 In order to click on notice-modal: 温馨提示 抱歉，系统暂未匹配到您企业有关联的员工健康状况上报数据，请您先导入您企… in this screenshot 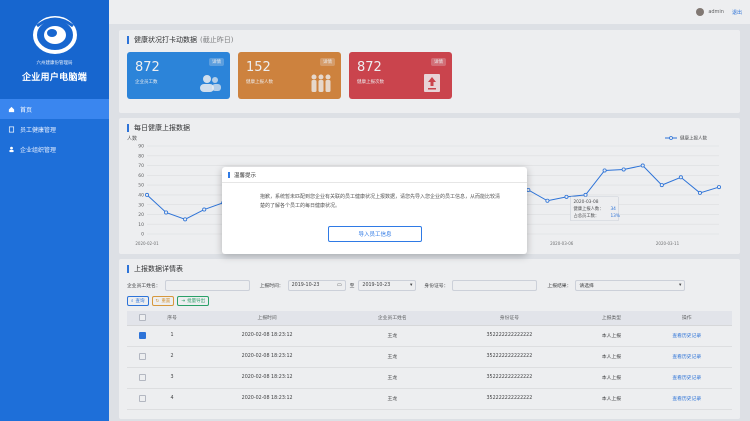, I will do `click(374, 210)`.